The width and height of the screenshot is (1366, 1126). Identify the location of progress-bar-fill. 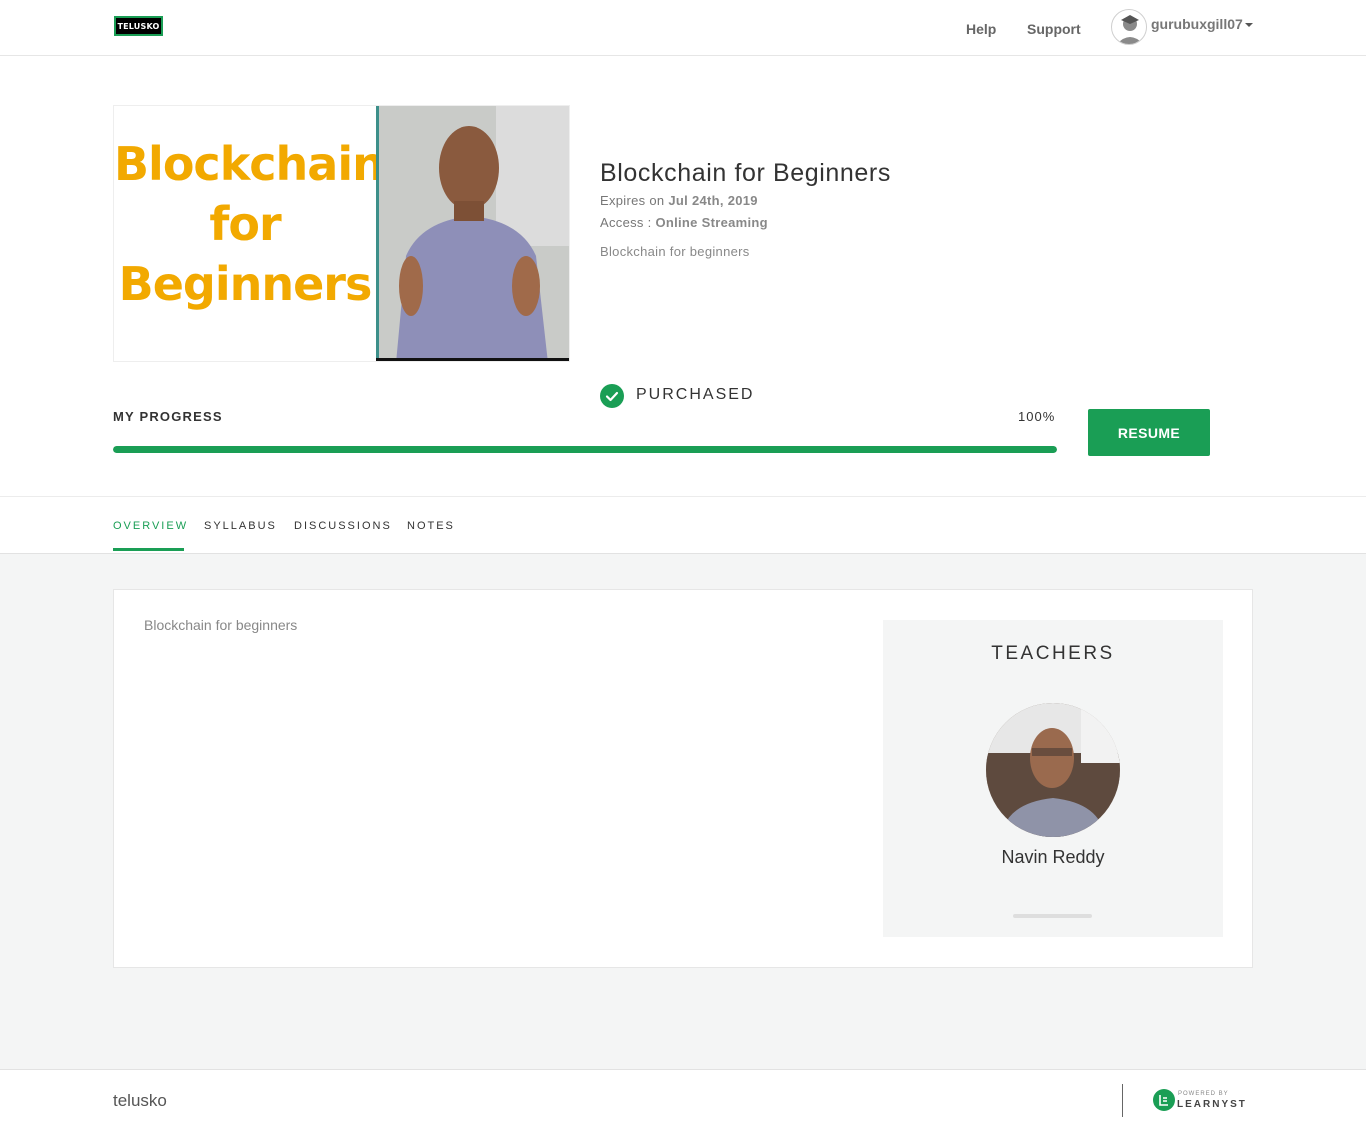
(585, 449).